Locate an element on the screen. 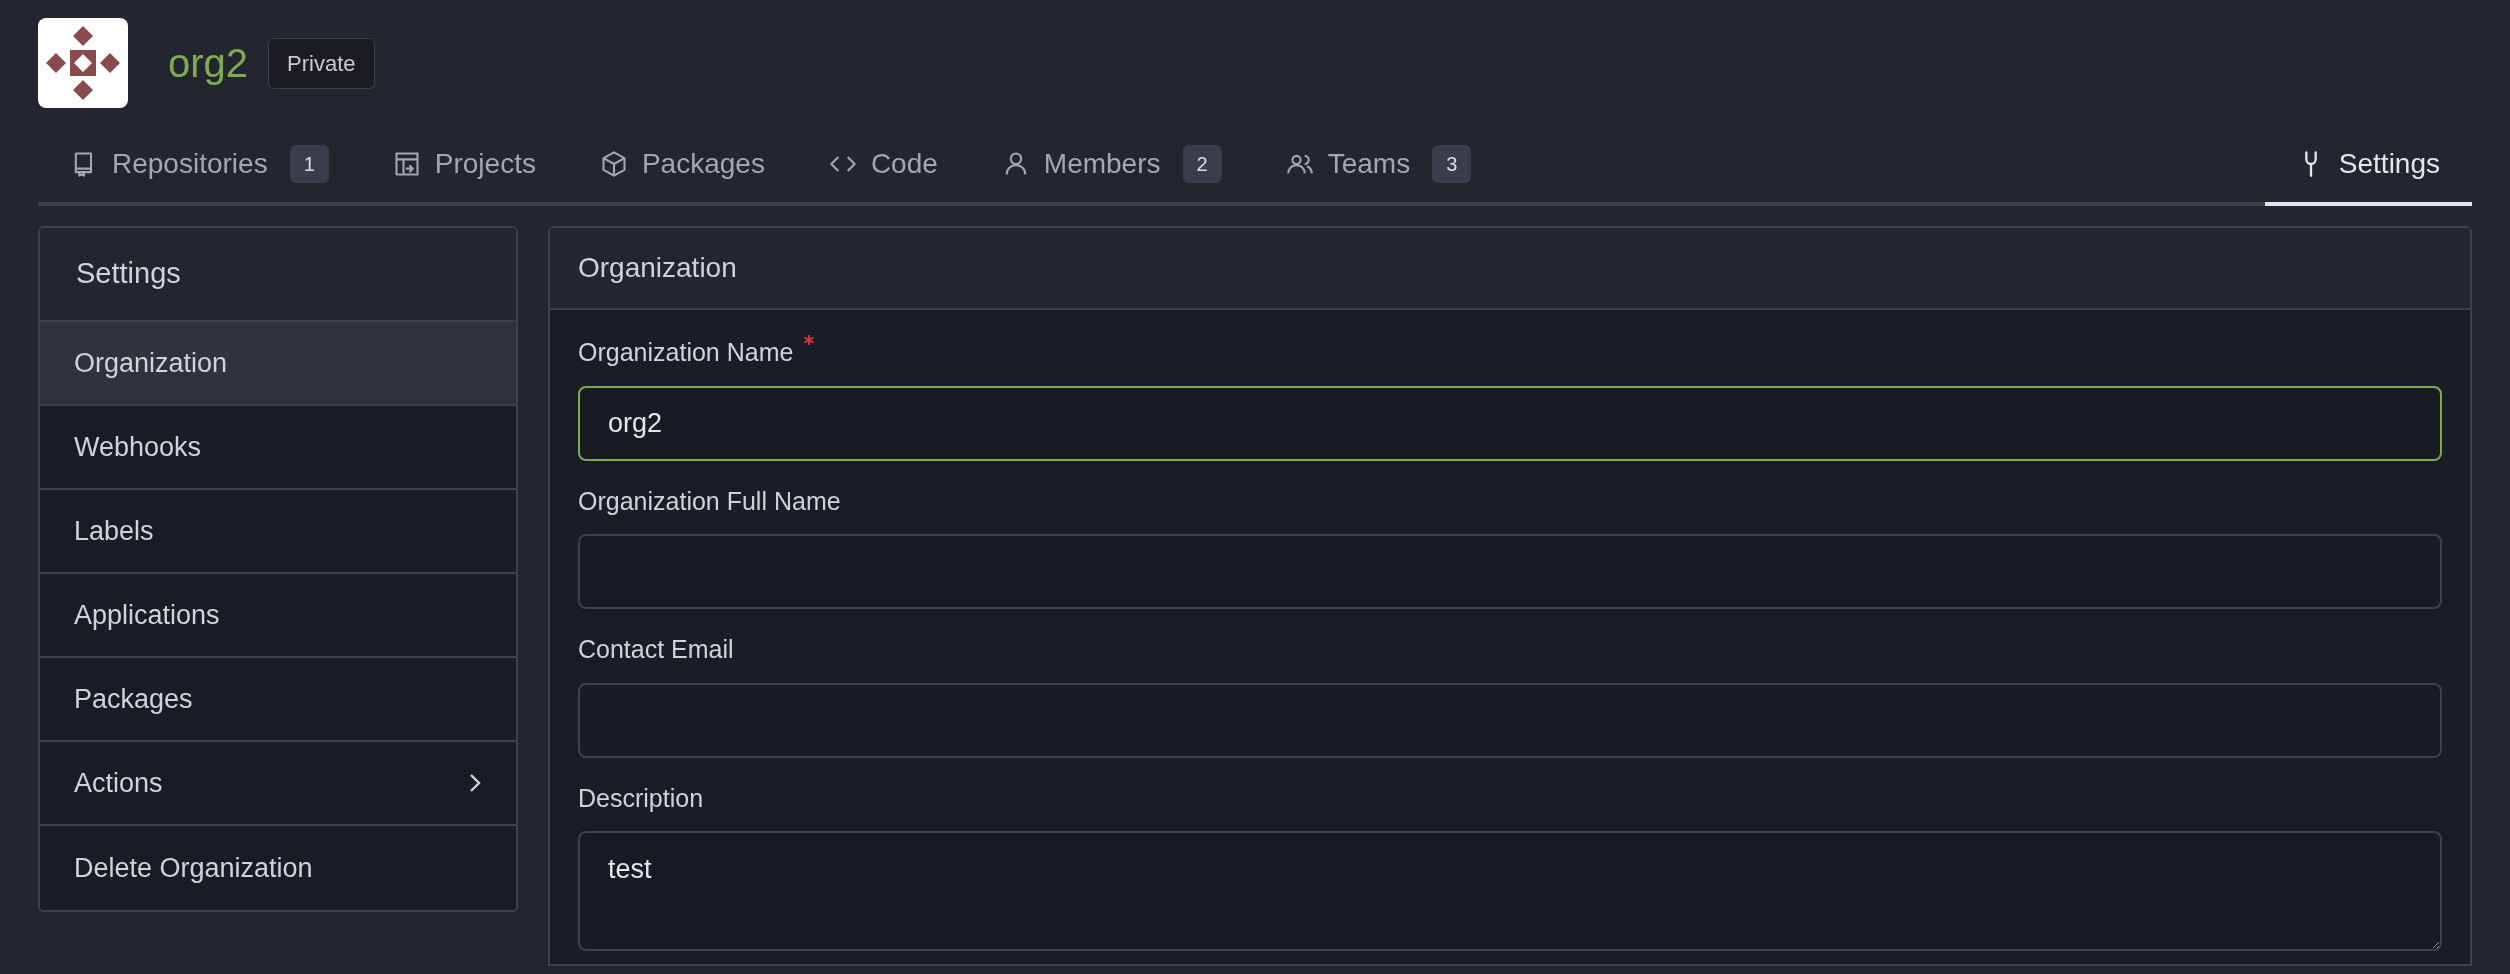 This screenshot has width=2510, height=974. nav-tab: Code is located at coordinates (883, 166).